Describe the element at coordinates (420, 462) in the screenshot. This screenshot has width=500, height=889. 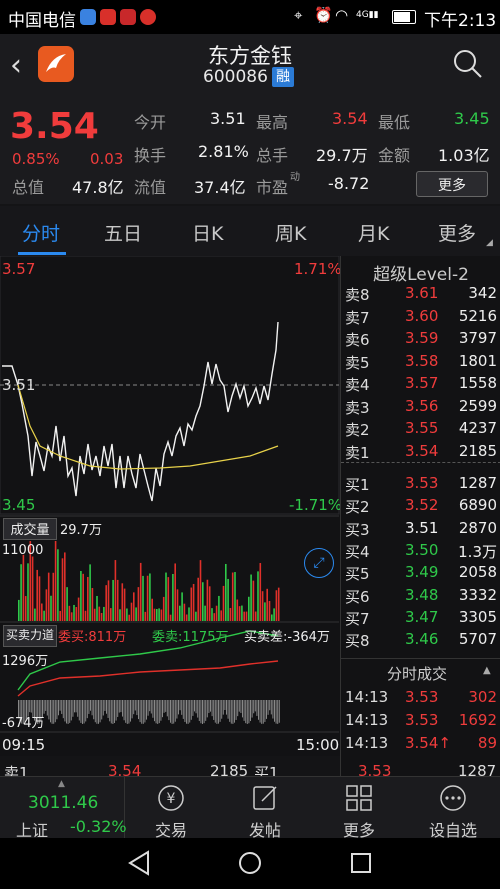
I see `book-divider` at that location.